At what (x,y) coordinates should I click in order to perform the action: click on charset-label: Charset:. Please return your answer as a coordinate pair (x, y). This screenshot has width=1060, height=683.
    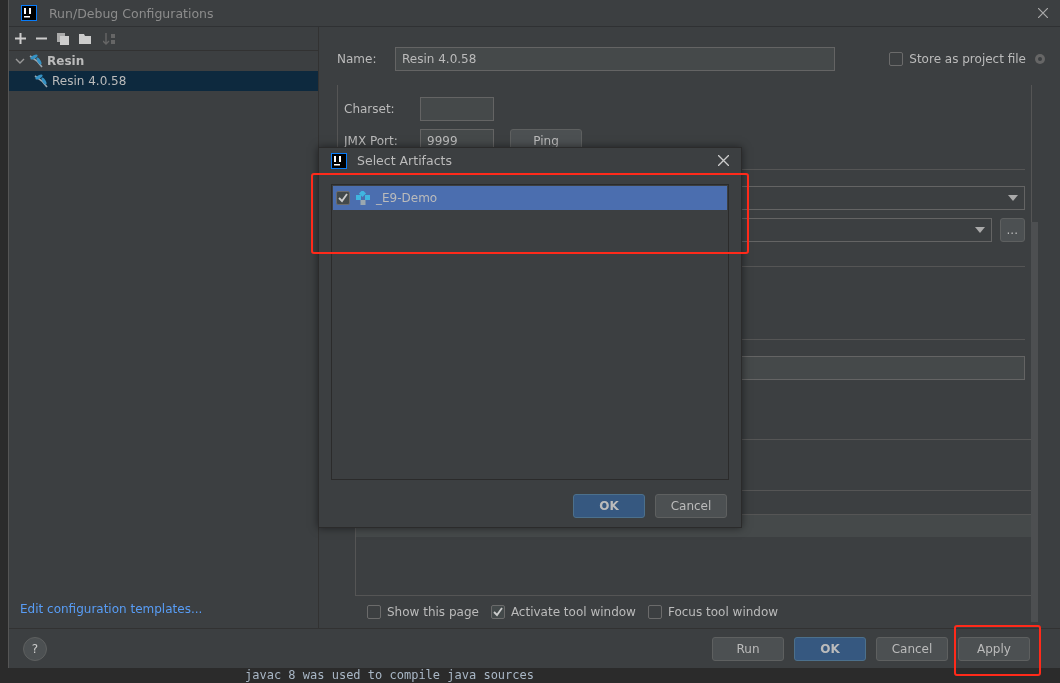
    Looking at the image, I should click on (370, 109).